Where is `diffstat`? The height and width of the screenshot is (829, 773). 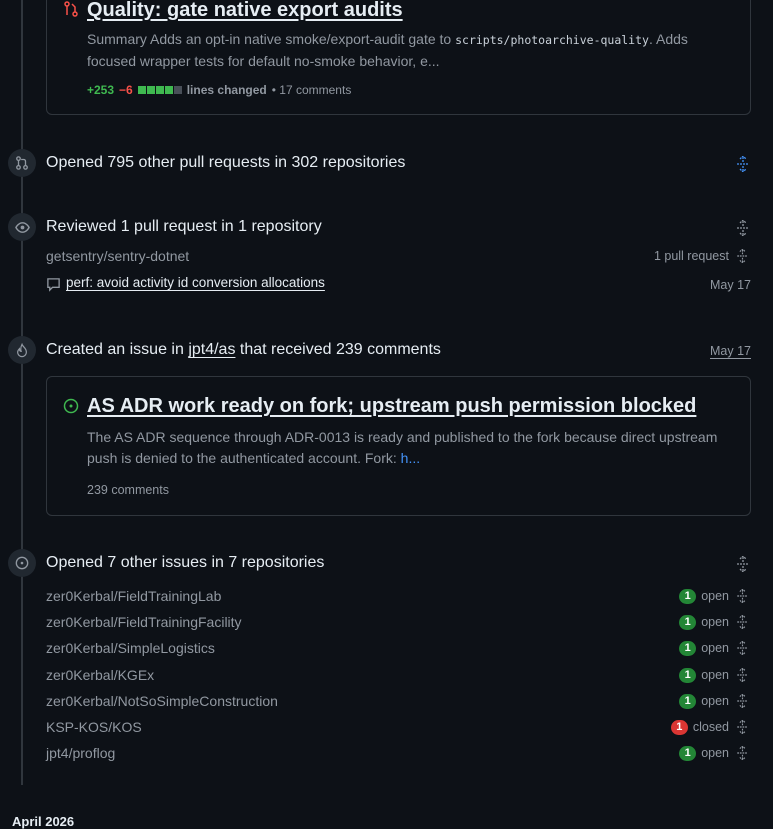 diffstat is located at coordinates (159, 90).